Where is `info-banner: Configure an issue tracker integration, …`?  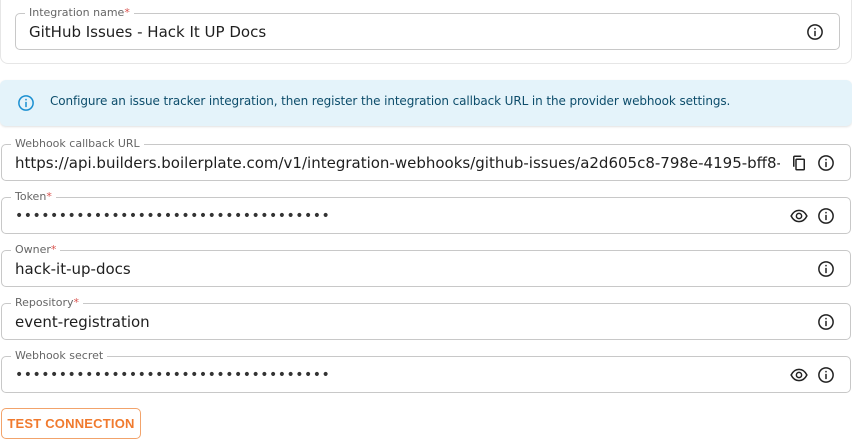 info-banner: Configure an issue tracker integration, … is located at coordinates (426, 103).